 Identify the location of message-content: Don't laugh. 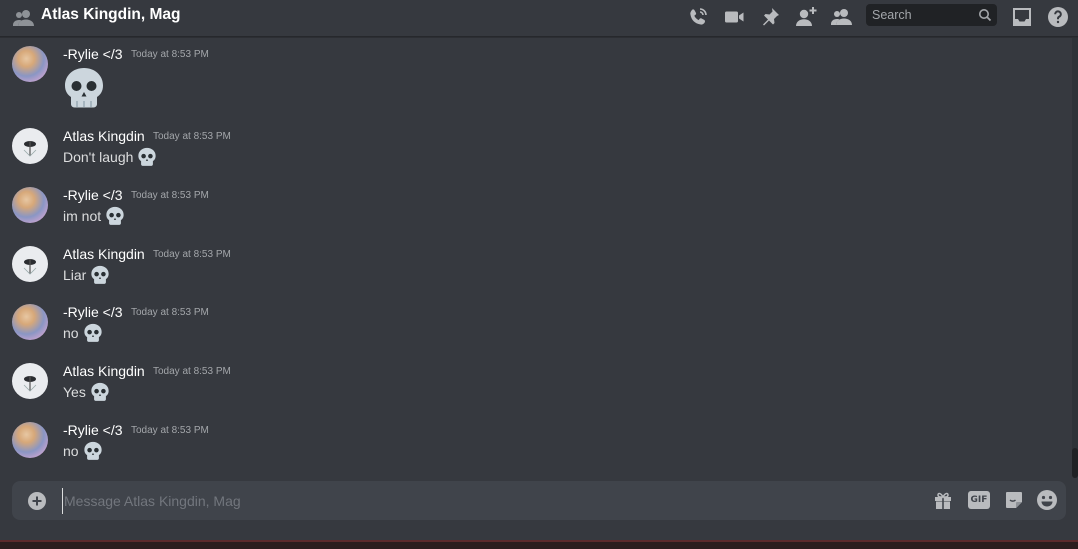
(110, 157).